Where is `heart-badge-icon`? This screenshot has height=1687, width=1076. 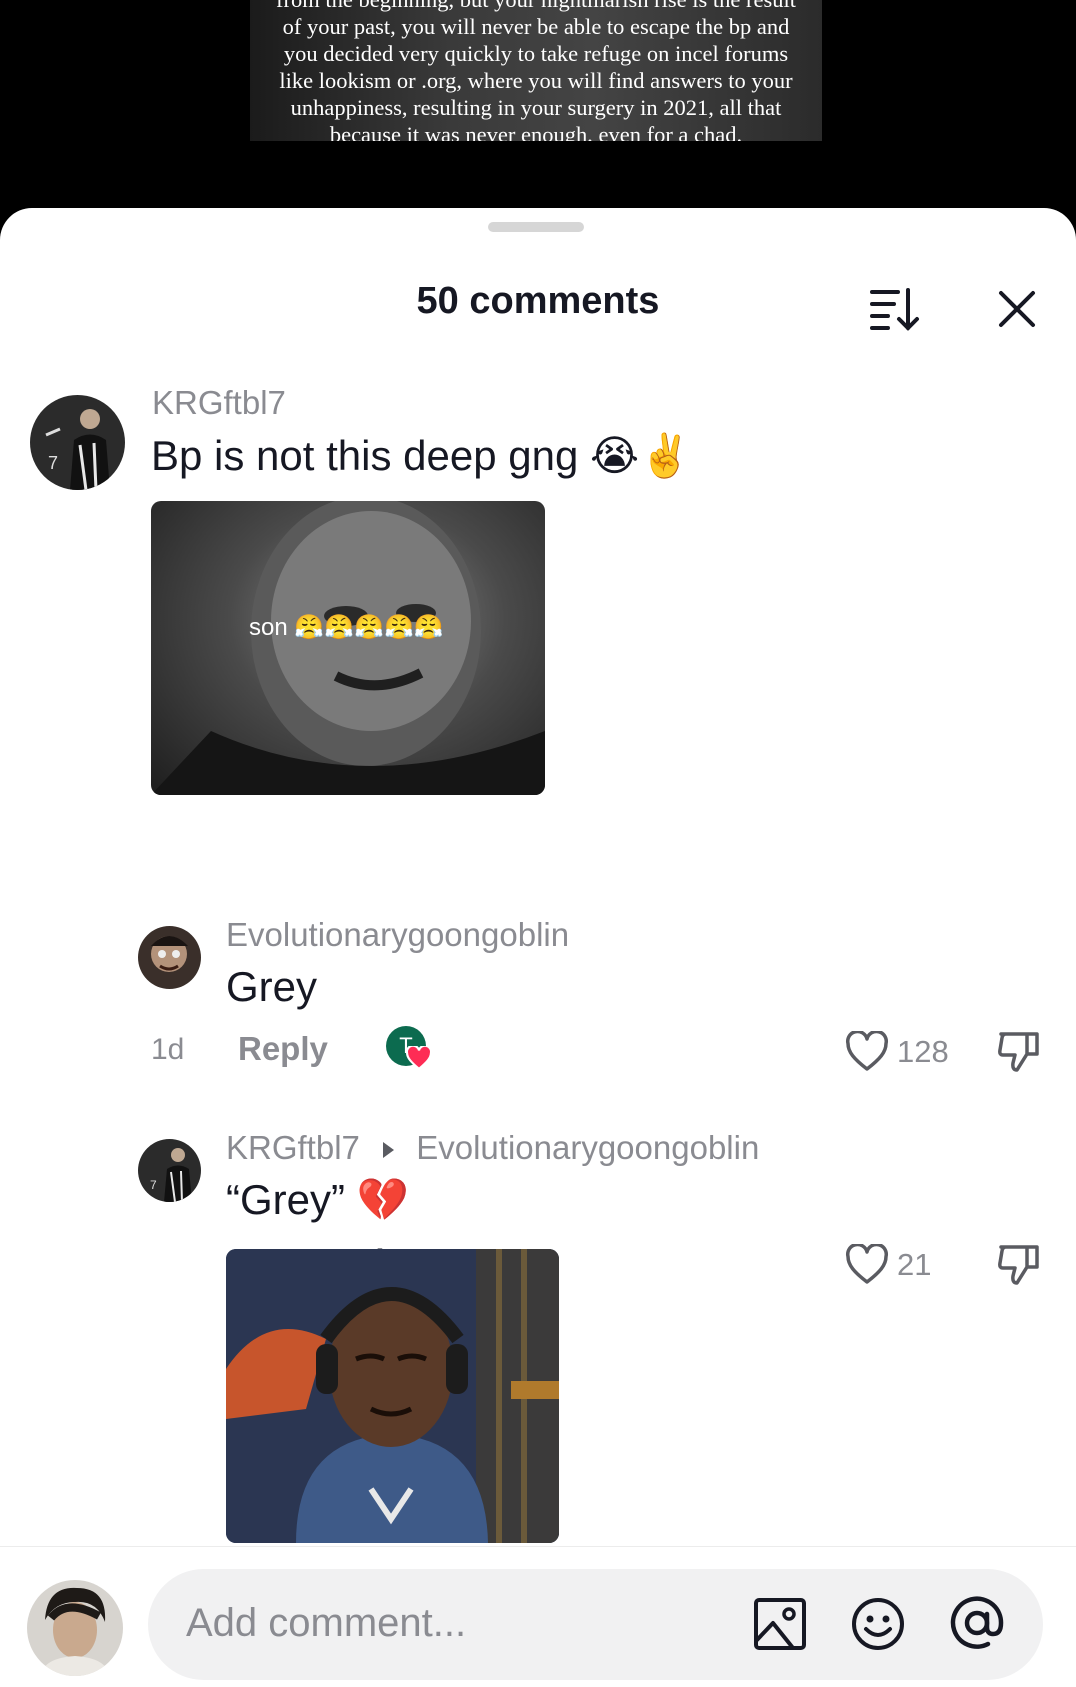 heart-badge-icon is located at coordinates (419, 1058).